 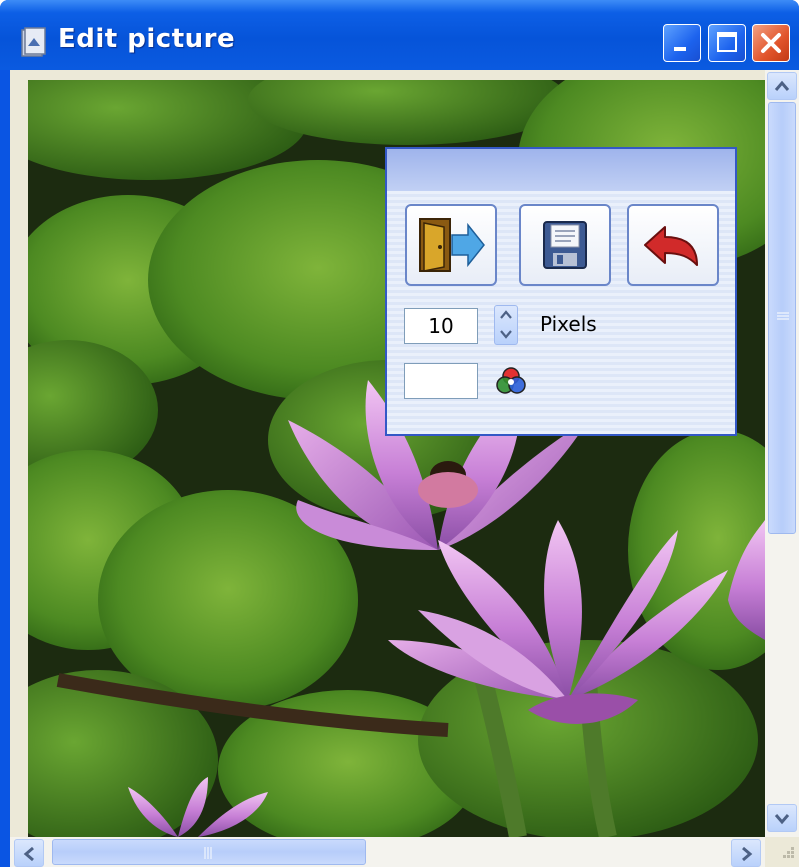 I want to click on horizontal-scroll-thumb, so click(x=209, y=852).